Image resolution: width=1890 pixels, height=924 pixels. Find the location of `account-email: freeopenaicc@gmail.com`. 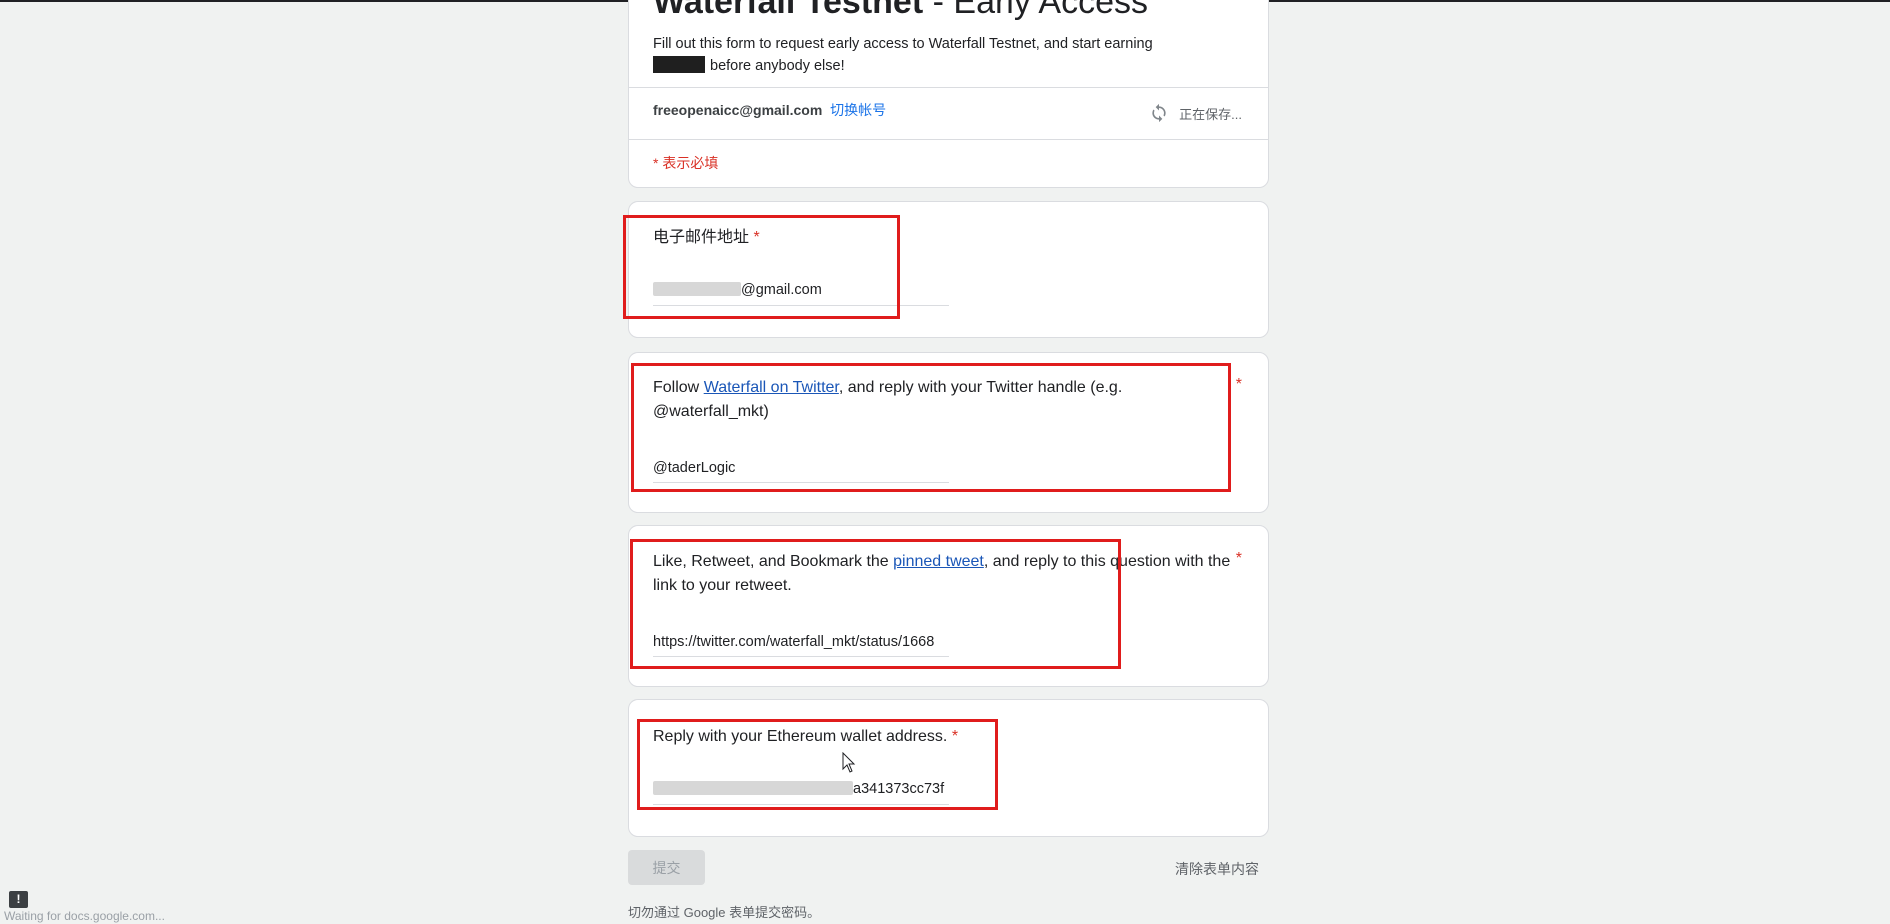

account-email: freeopenaicc@gmail.com is located at coordinates (738, 110).